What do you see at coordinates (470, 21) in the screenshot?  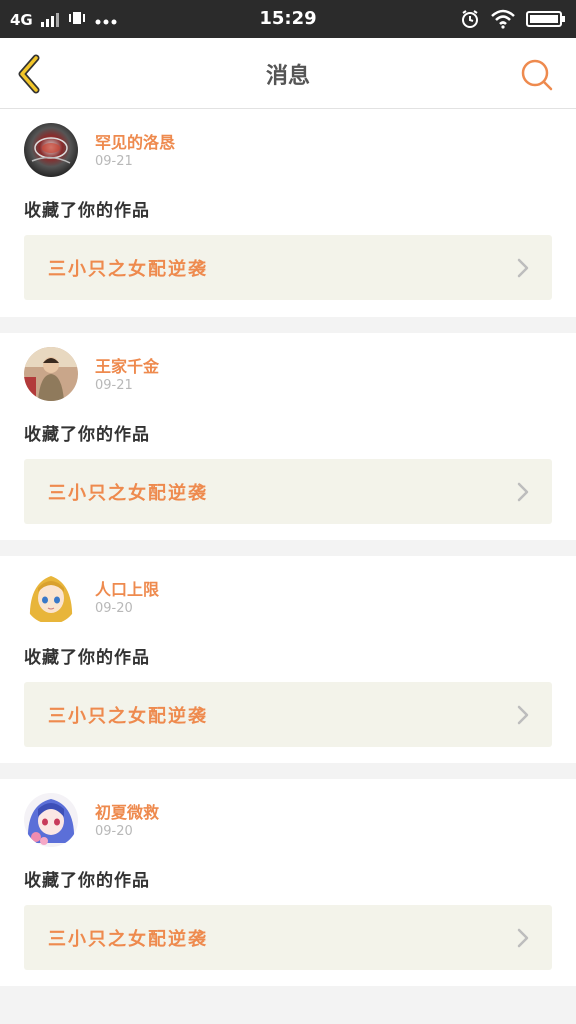 I see `alarm-icon` at bounding box center [470, 21].